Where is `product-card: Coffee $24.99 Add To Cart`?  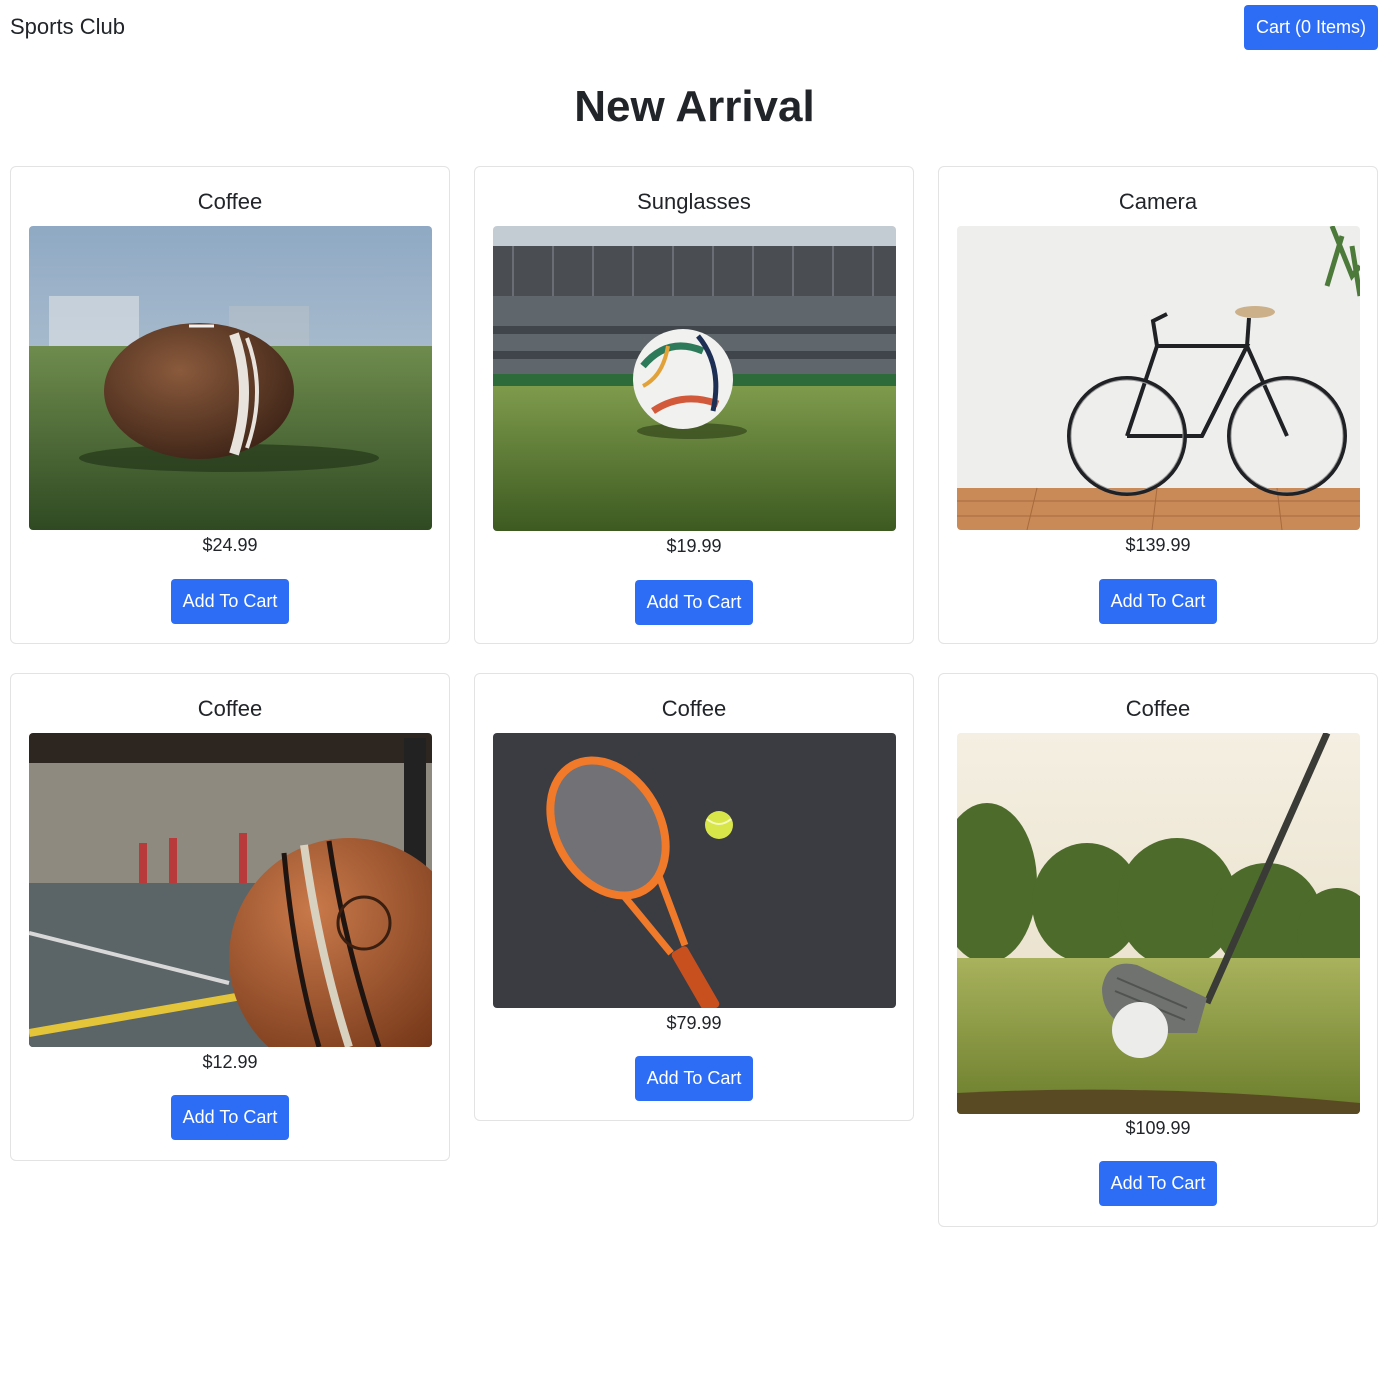
product-card: Coffee $24.99 Add To Cart is located at coordinates (230, 405).